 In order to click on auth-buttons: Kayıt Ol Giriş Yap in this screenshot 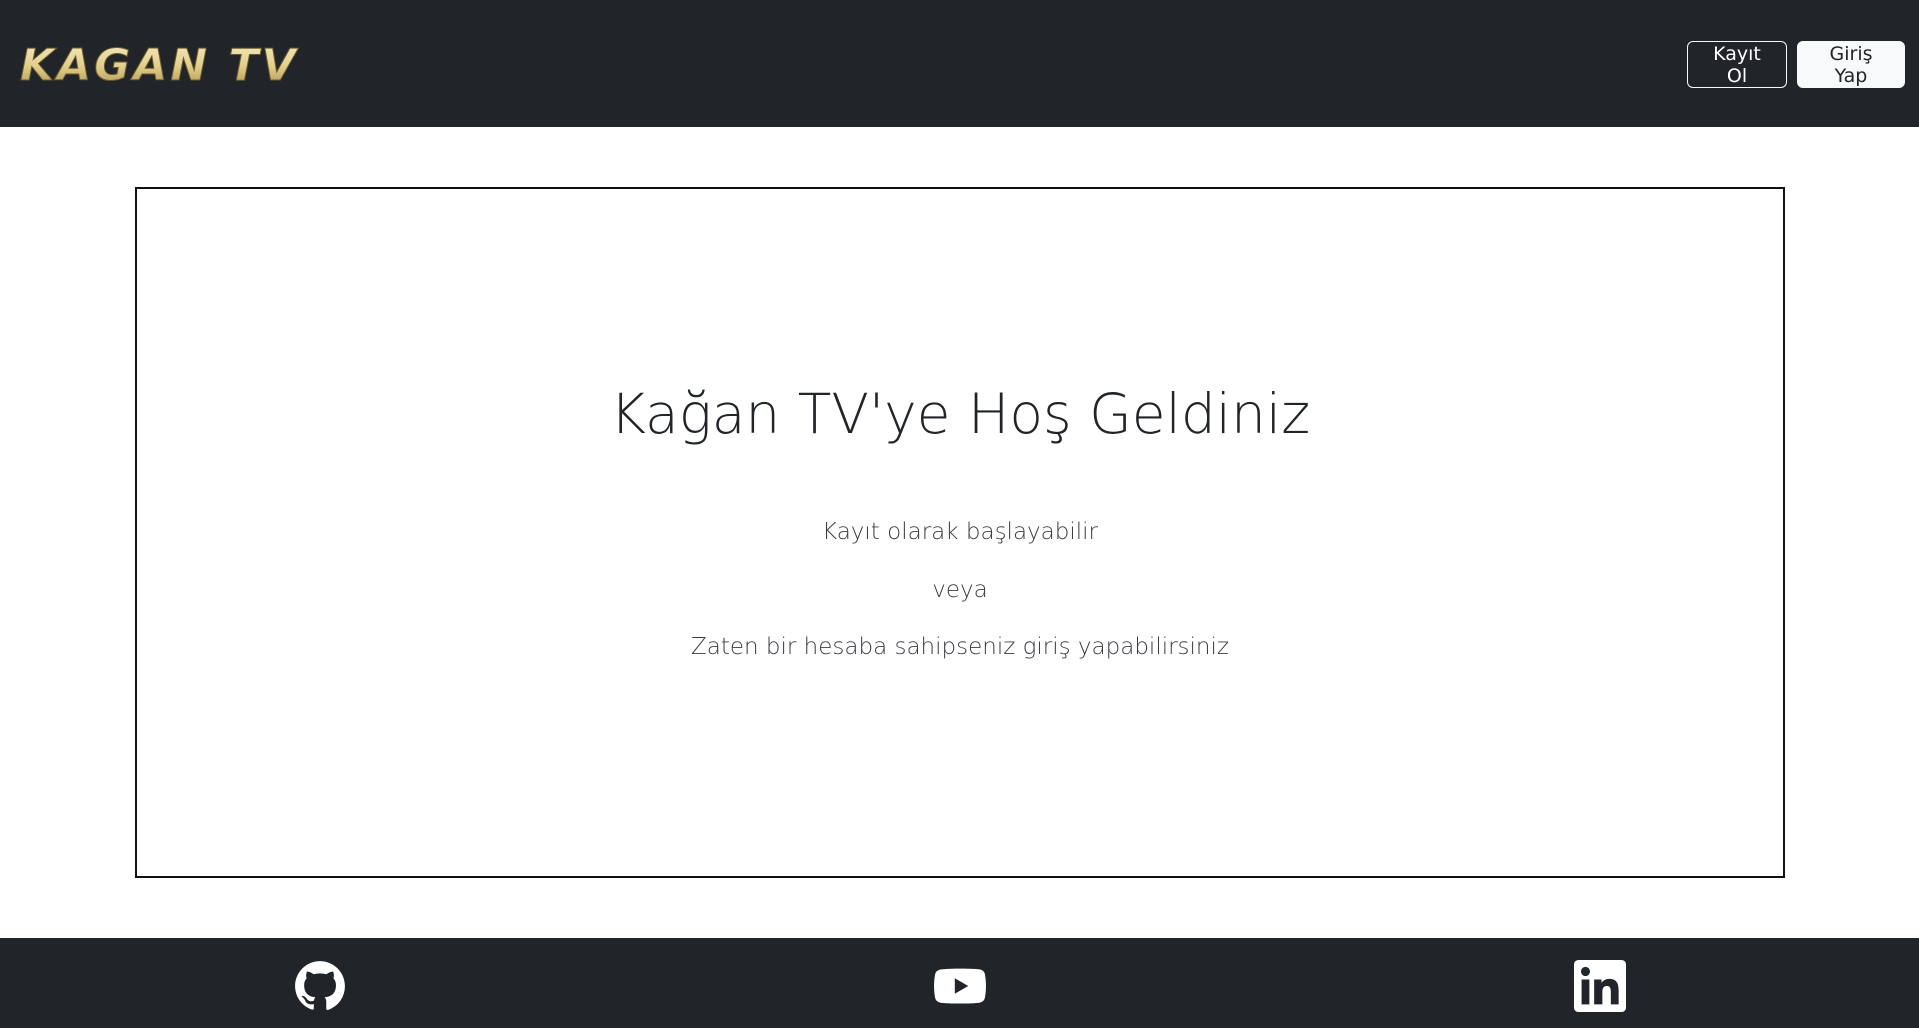, I will do `click(1796, 64)`.